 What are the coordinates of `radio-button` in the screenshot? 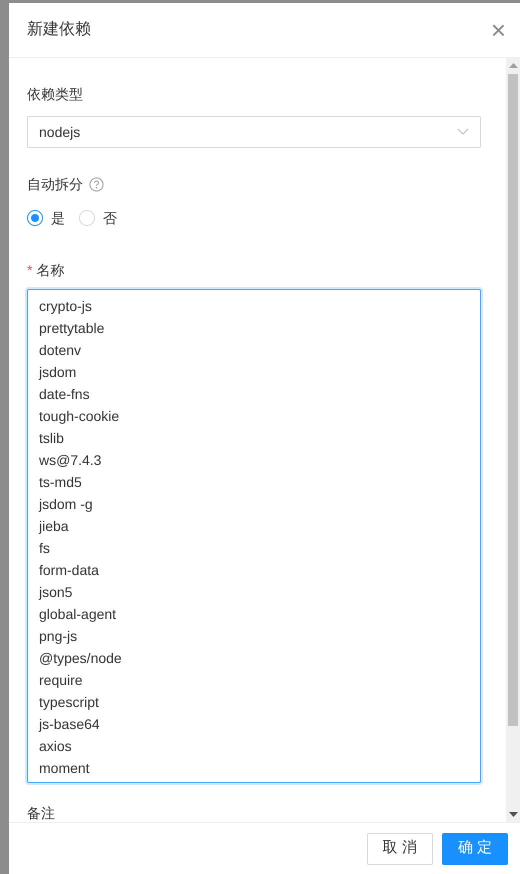 It's located at (35, 218).